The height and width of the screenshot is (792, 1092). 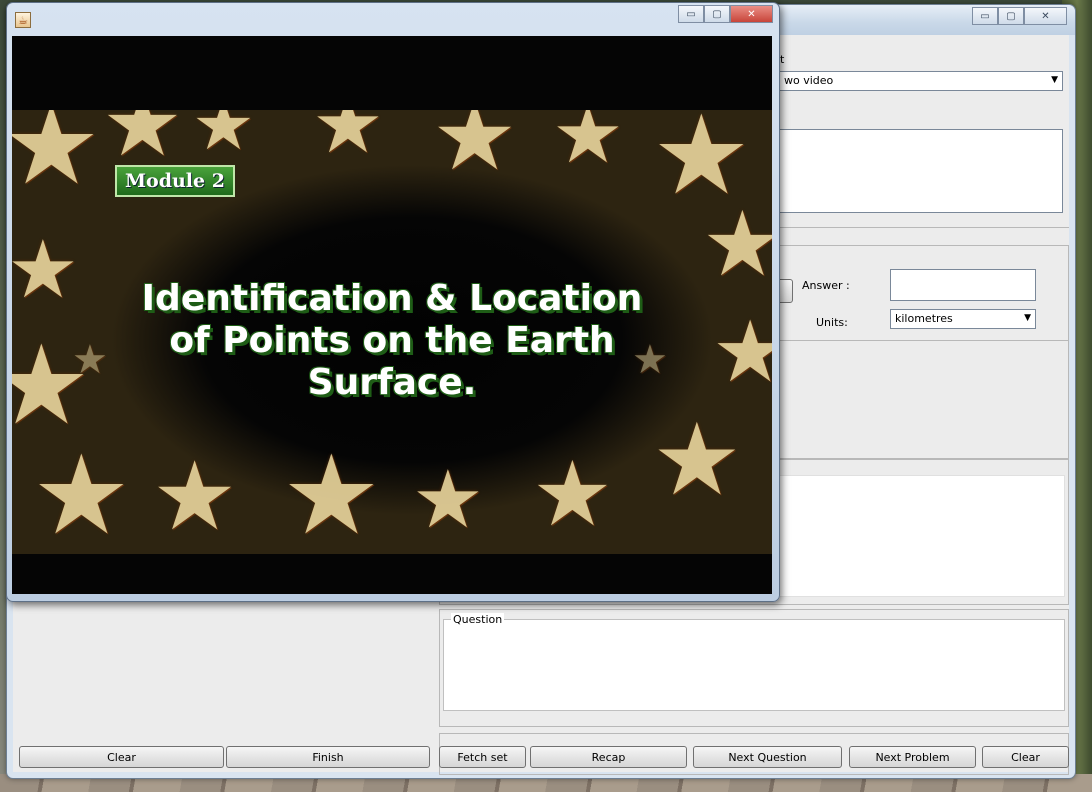 I want to click on section-divider, so click(x=921, y=228).